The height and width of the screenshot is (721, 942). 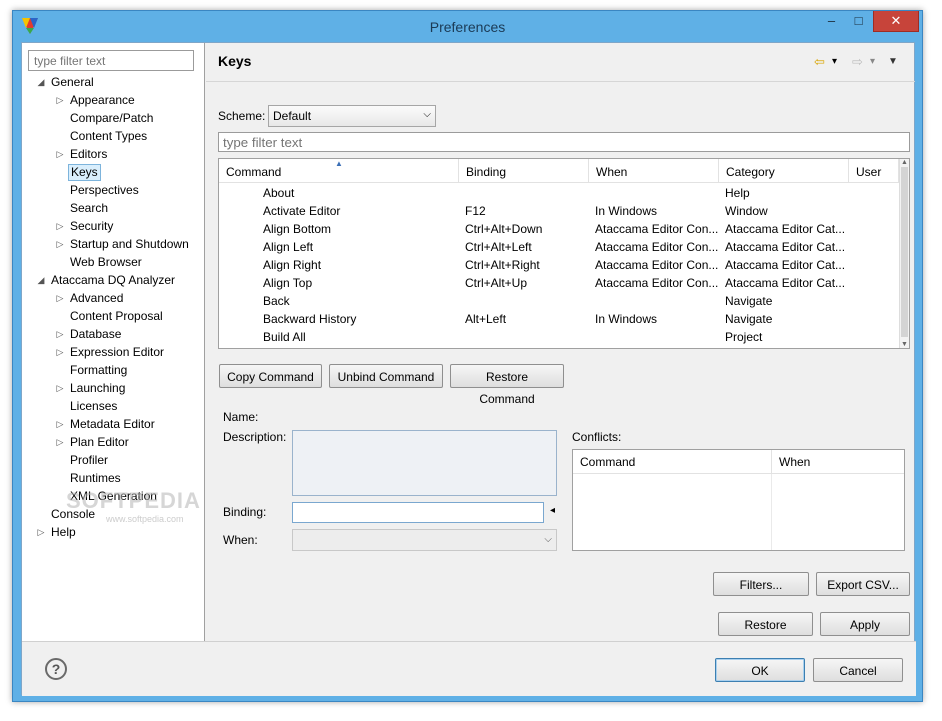 What do you see at coordinates (831, 21) in the screenshot?
I see `minimize-button: –` at bounding box center [831, 21].